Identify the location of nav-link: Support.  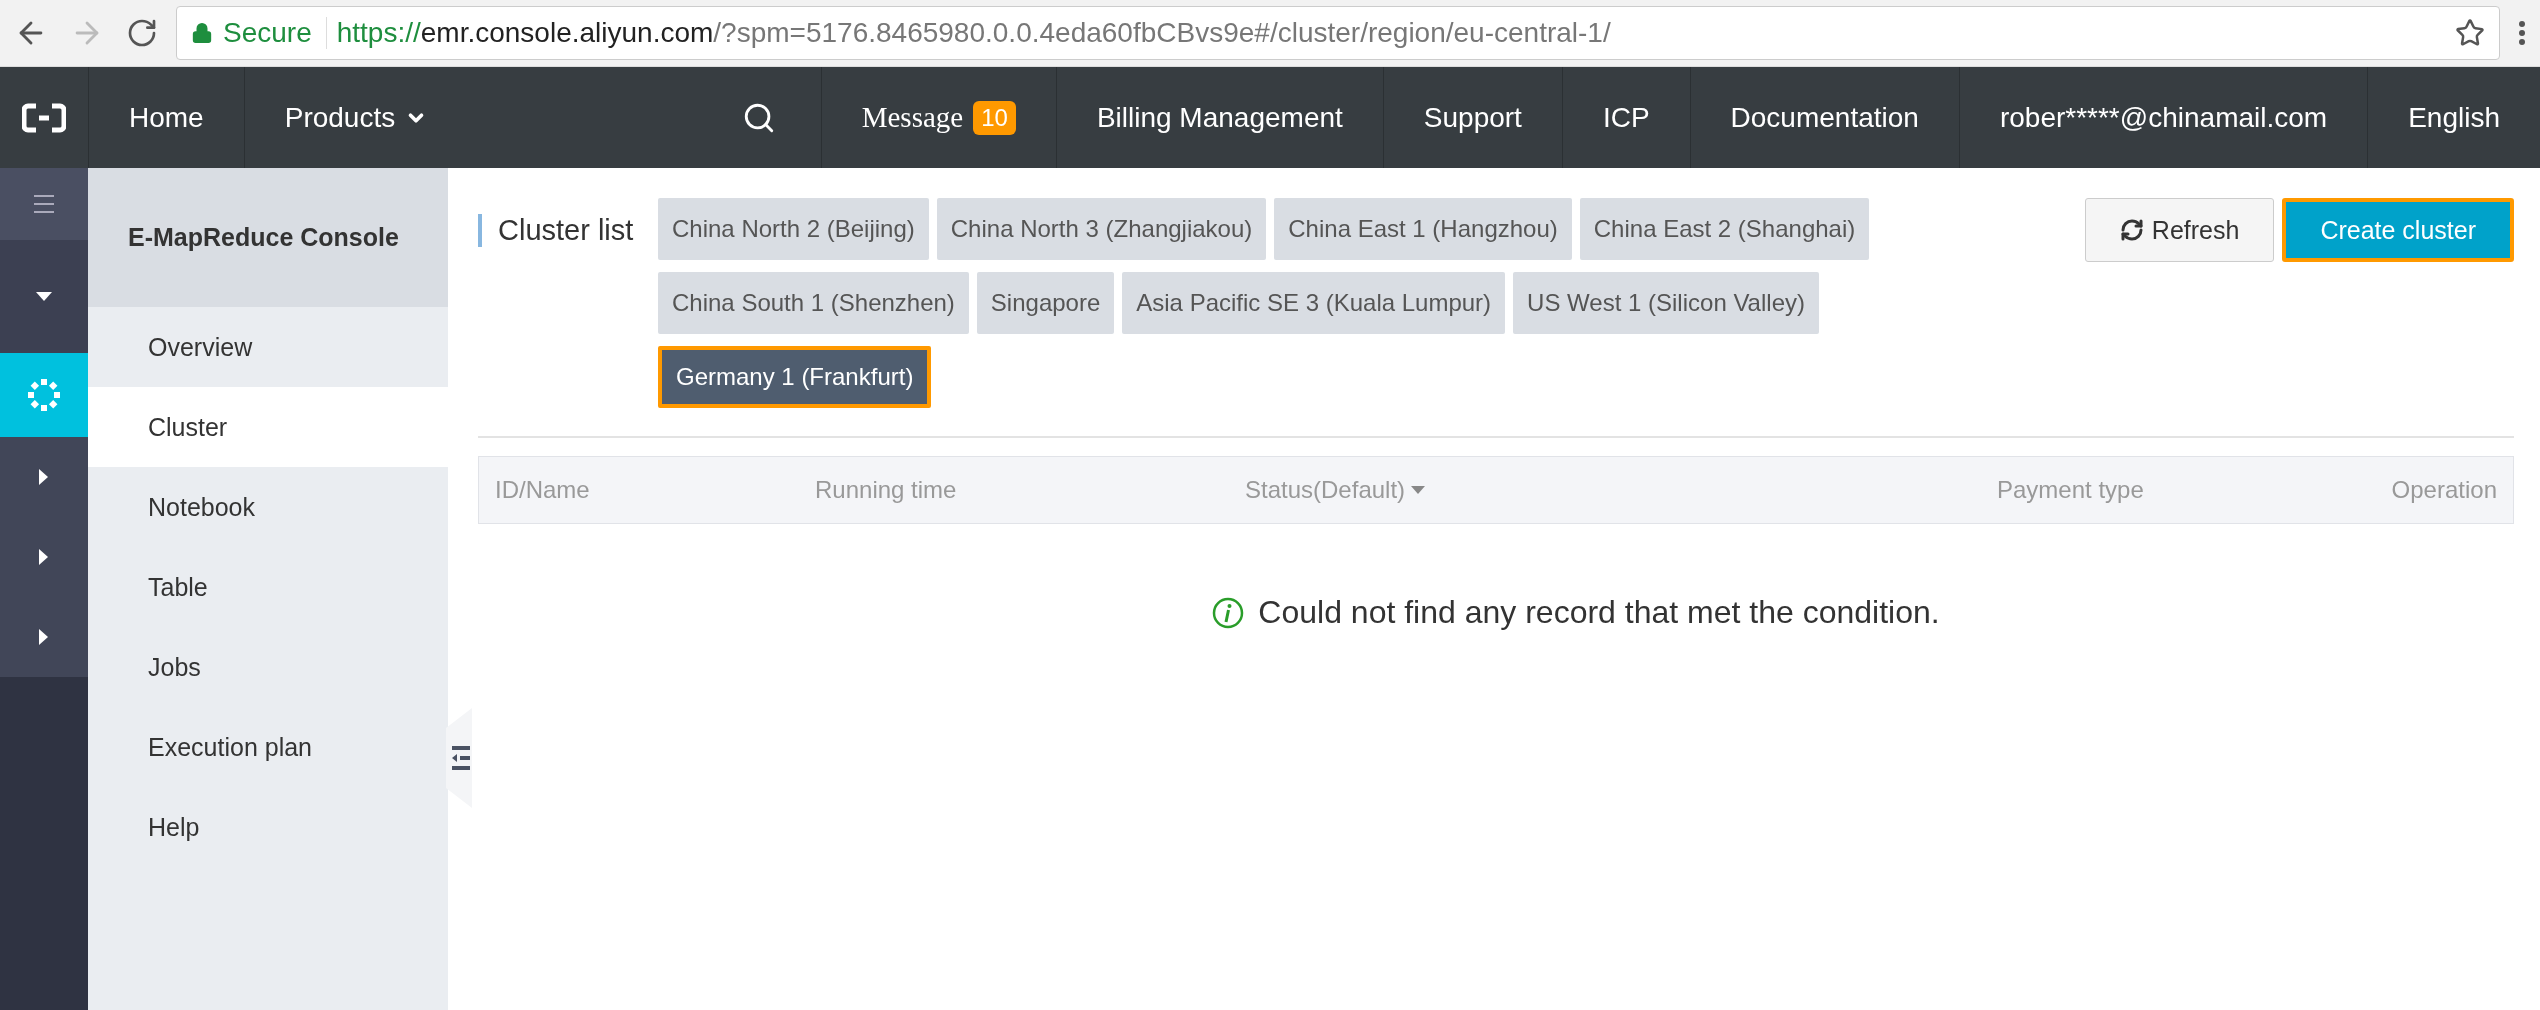
(1472, 117).